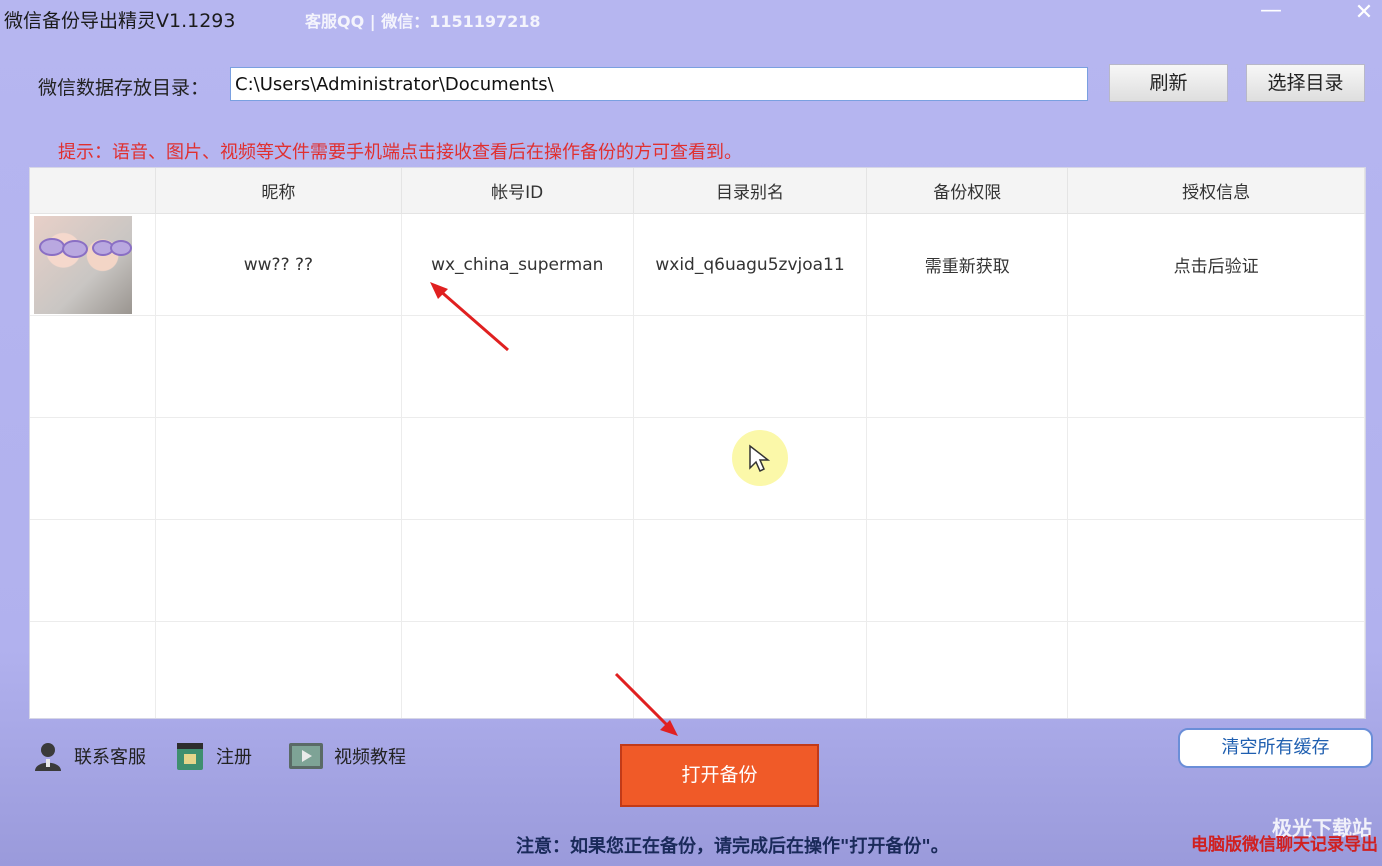 This screenshot has width=1382, height=866. What do you see at coordinates (967, 191) in the screenshot?
I see `column-header-permission: 备份权限` at bounding box center [967, 191].